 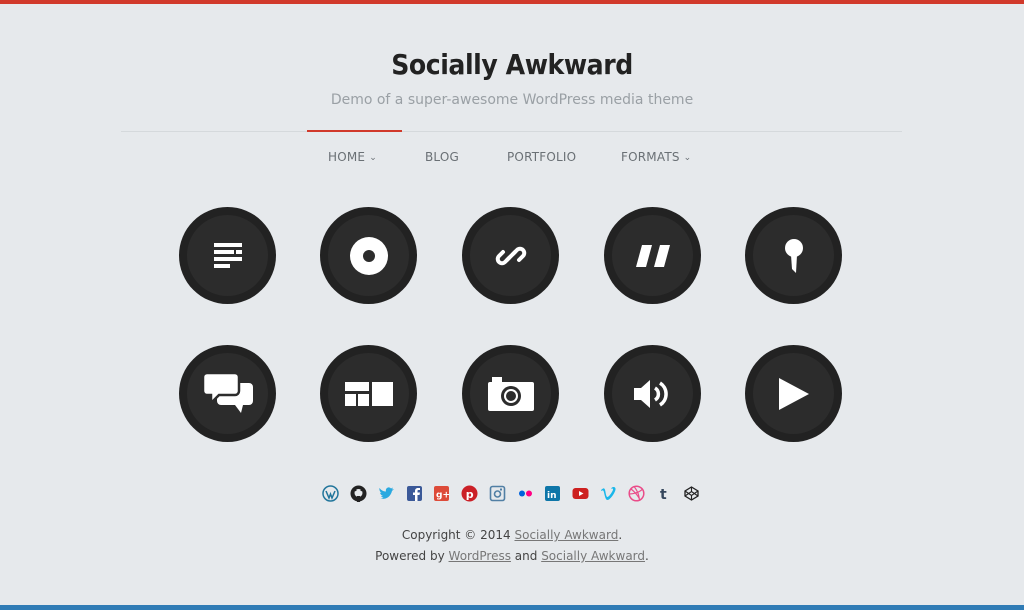 I want to click on copyright-site-link: Socially Awkward, so click(x=566, y=535).